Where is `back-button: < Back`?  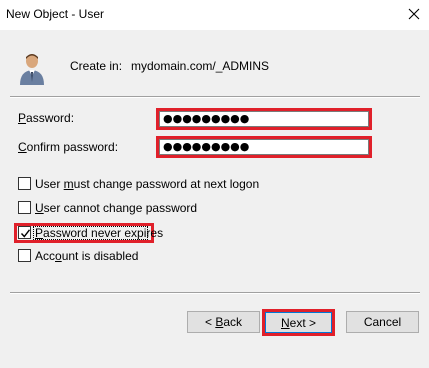
back-button: < Back is located at coordinates (223, 322).